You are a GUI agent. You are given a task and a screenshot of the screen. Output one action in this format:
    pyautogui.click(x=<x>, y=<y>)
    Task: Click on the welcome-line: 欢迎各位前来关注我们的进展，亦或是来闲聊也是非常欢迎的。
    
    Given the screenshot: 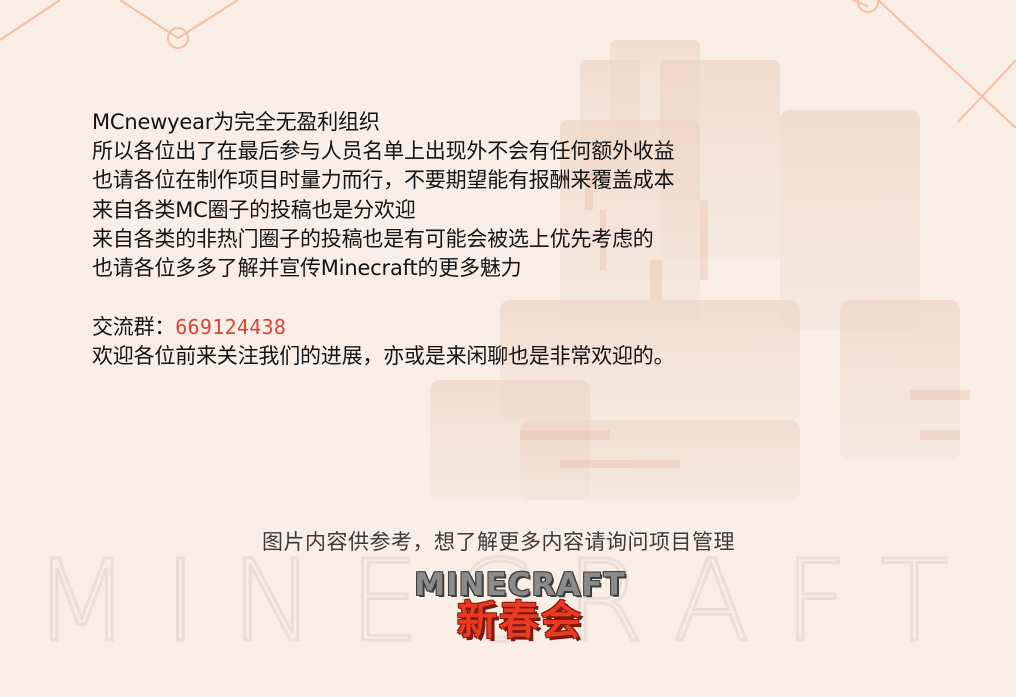 What is the action you would take?
    pyautogui.click(x=383, y=356)
    